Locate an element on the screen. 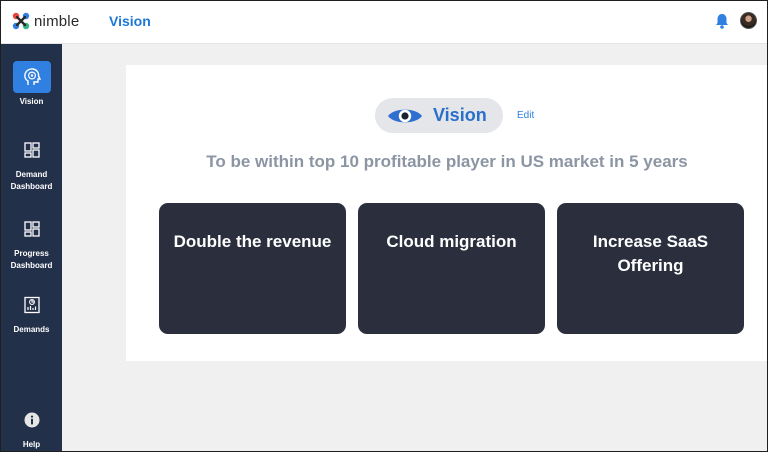 The width and height of the screenshot is (768, 452). sidebar-item-label: Demand Dashboard is located at coordinates (31, 180).